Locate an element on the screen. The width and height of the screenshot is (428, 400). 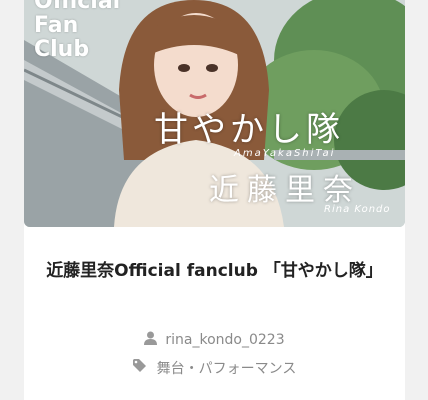
overlay-name-romaji-text: Rina Kondo is located at coordinates (357, 209).